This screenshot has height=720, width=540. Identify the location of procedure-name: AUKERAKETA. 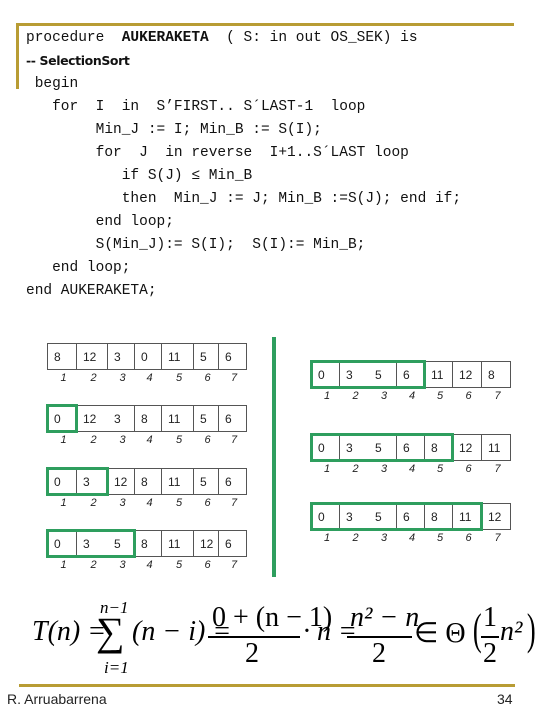
(165, 38).